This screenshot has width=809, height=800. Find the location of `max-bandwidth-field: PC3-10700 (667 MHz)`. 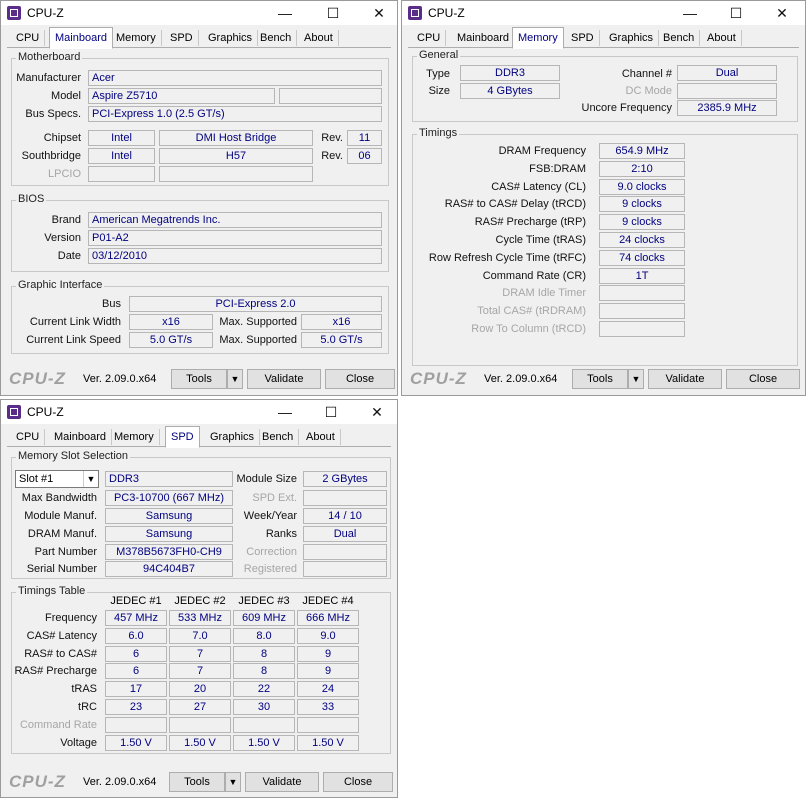

max-bandwidth-field: PC3-10700 (667 MHz) is located at coordinates (169, 498).